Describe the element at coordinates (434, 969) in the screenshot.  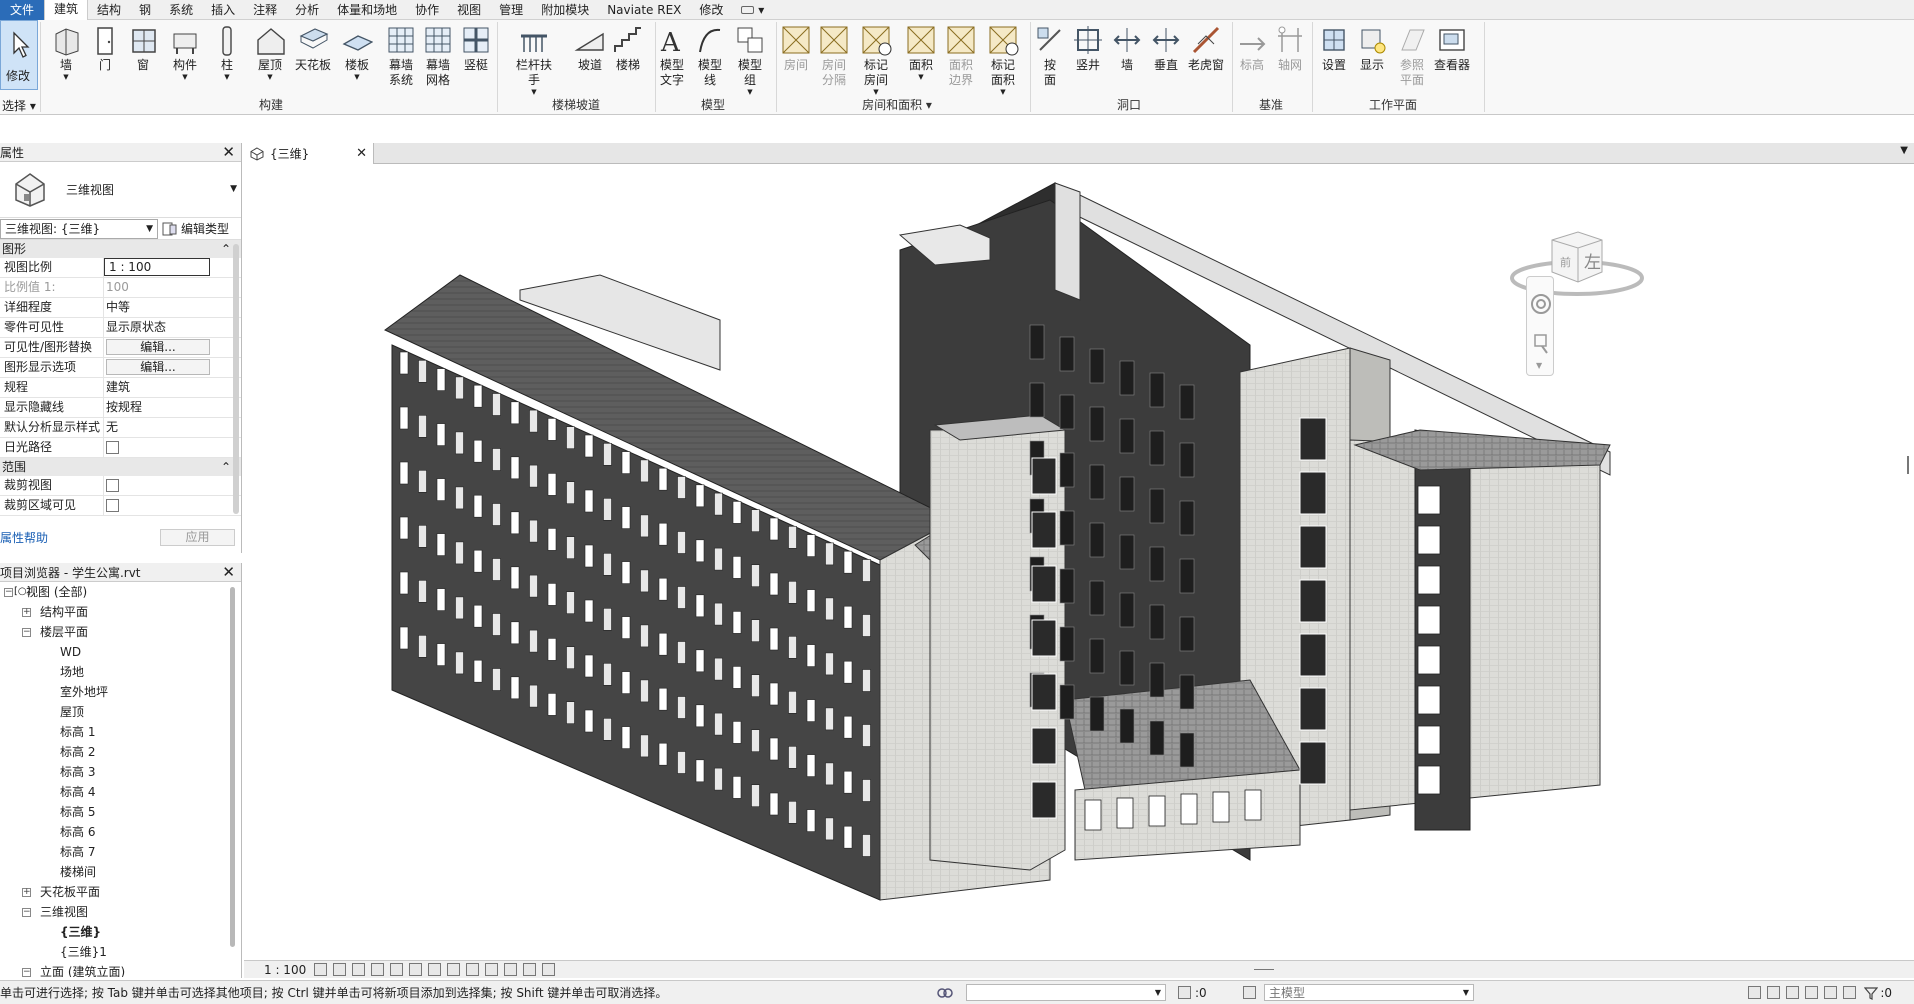
I see `show-crop-icon` at that location.